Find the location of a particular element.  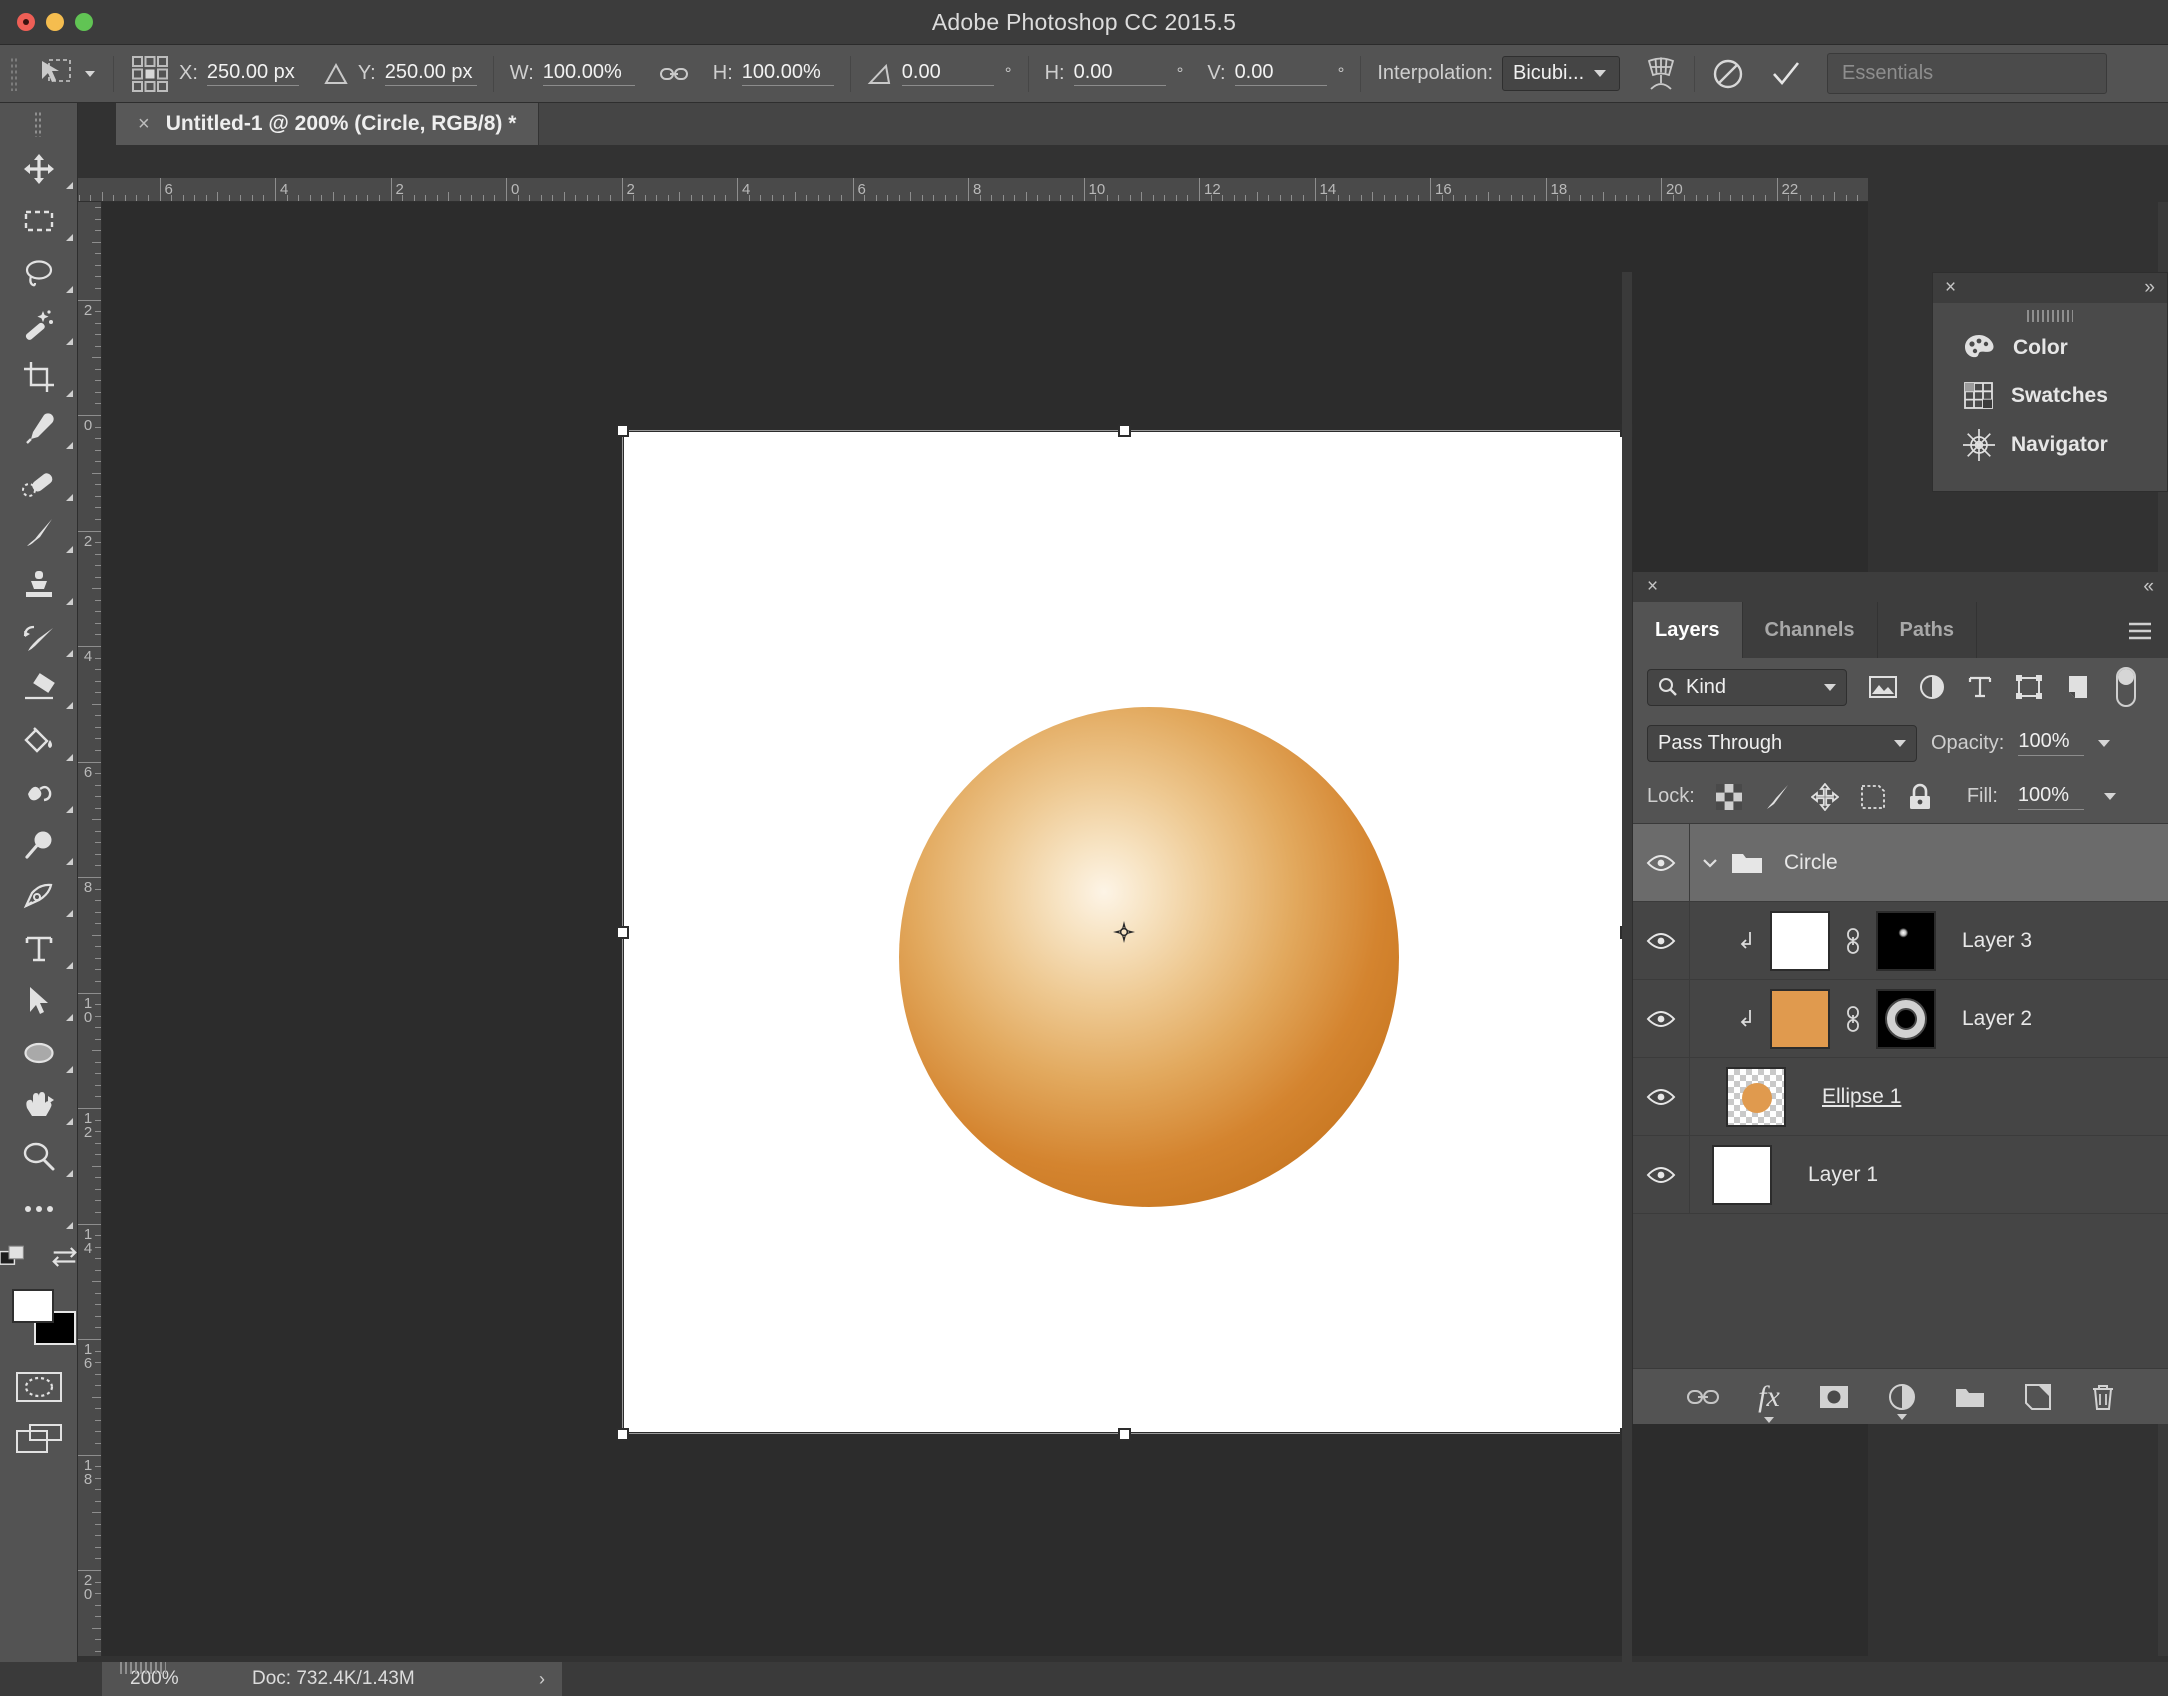

panel-menu-icon is located at coordinates (2140, 631).